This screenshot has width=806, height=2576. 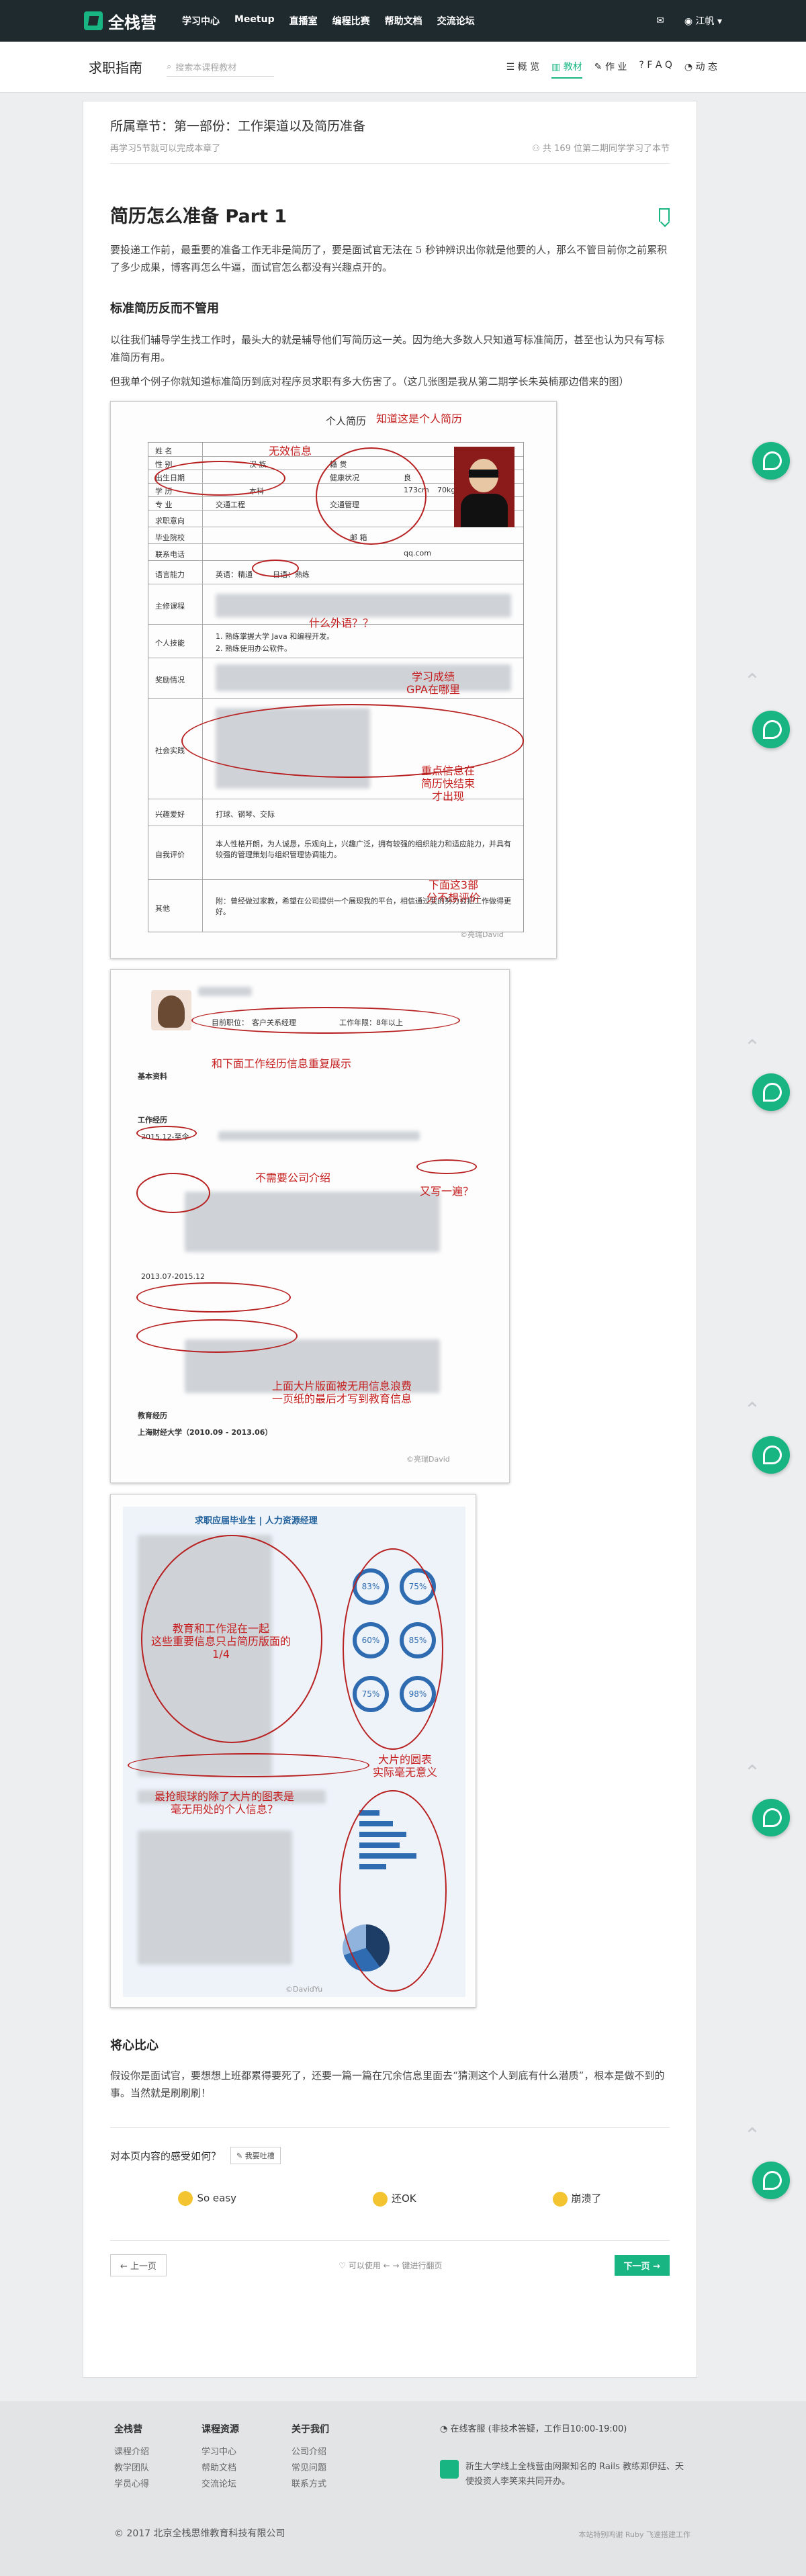 I want to click on label: 专 业, so click(x=164, y=504).